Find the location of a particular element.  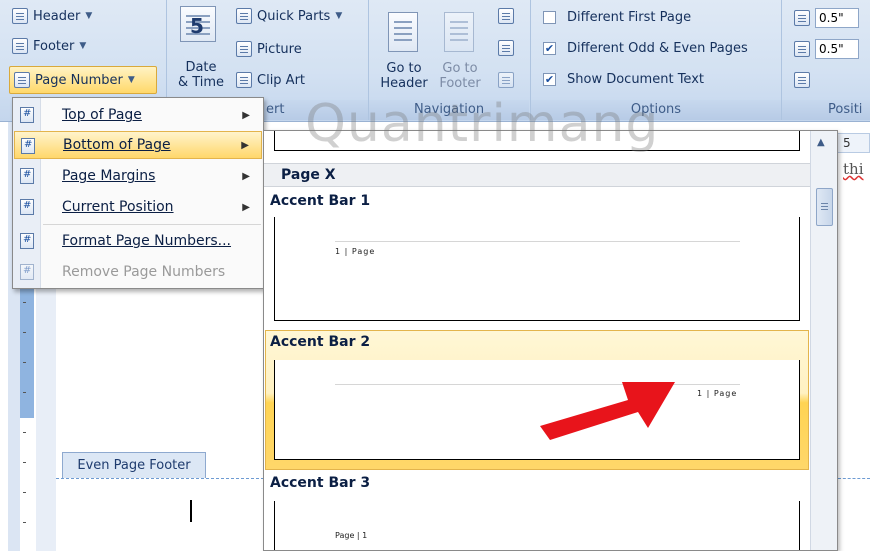

go-to-header-label-line1: Go to is located at coordinates (404, 68).